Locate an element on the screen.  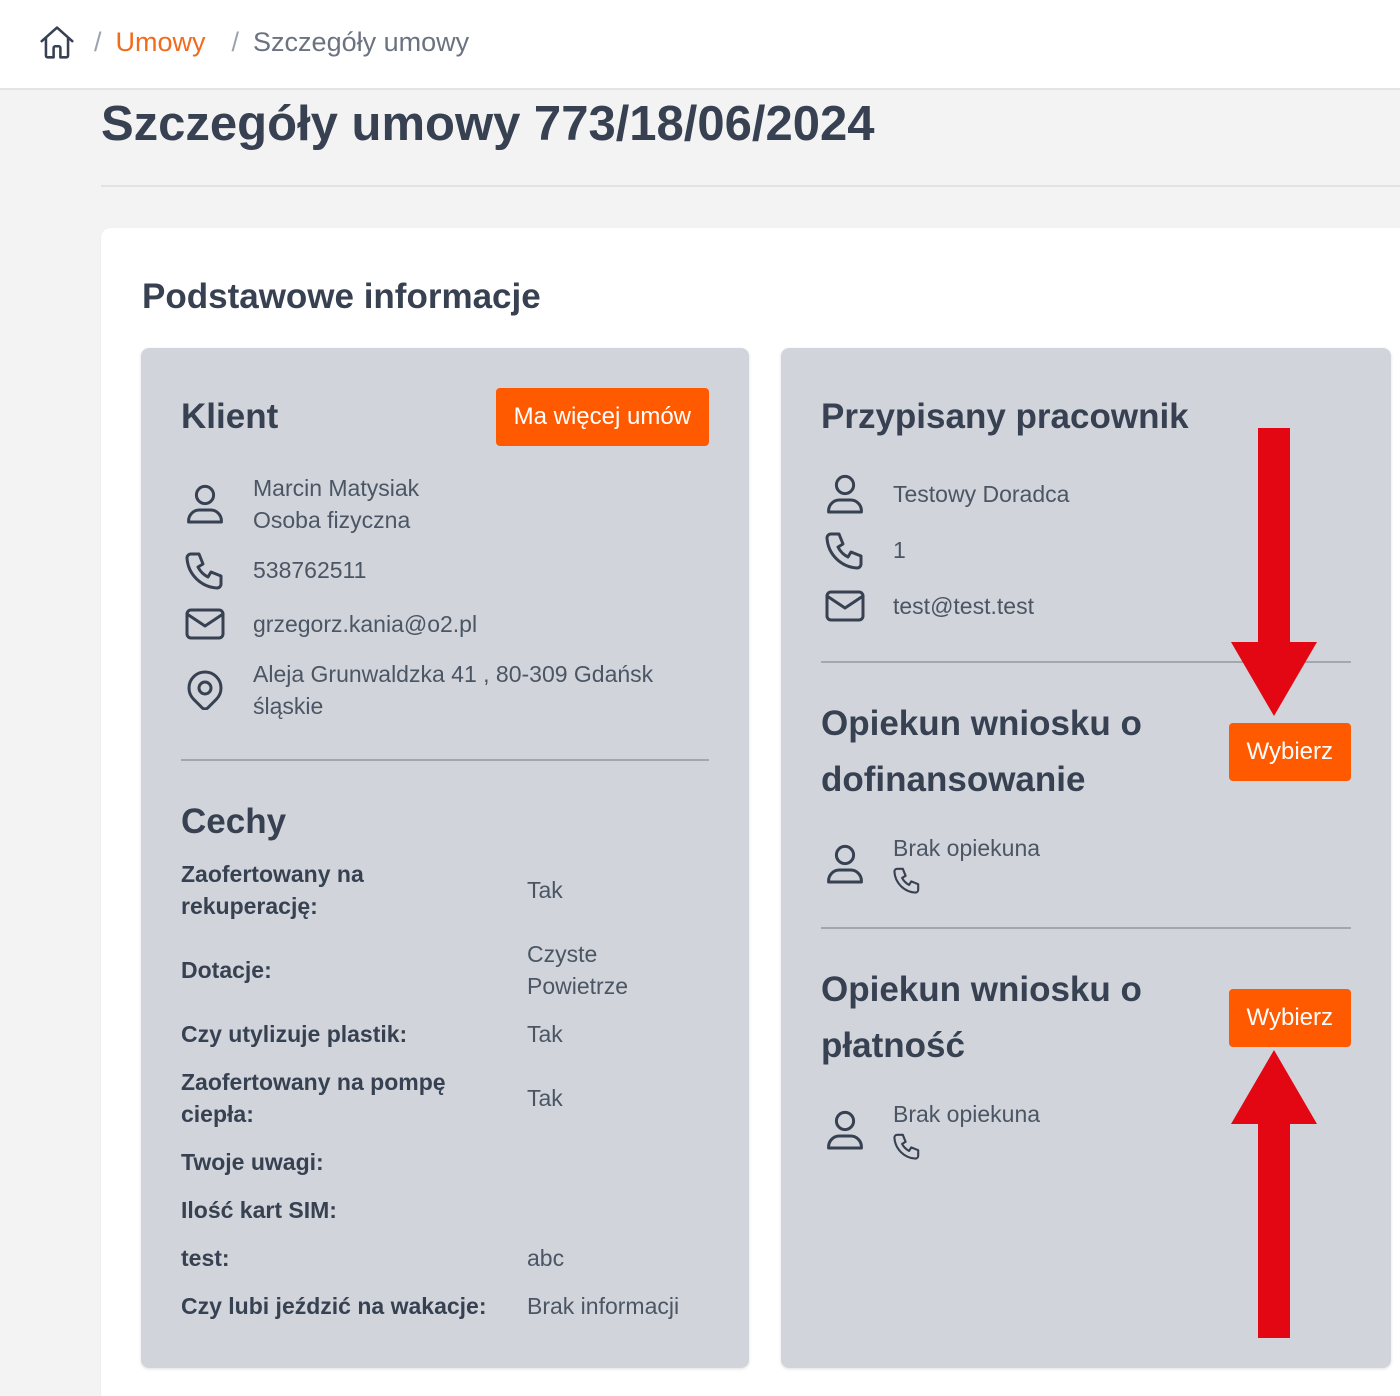
employee-email-row: test@test.test is located at coordinates (1086, 606).